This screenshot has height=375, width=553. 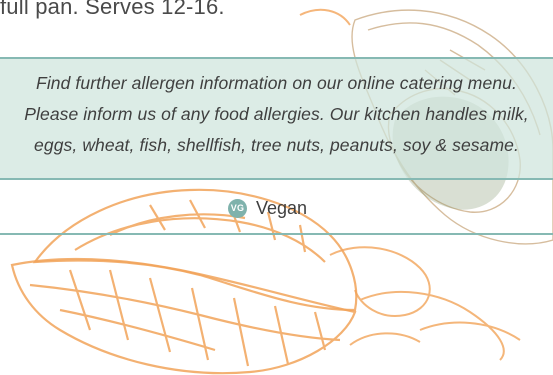 I want to click on vegan-icon: VG, so click(x=237, y=208).